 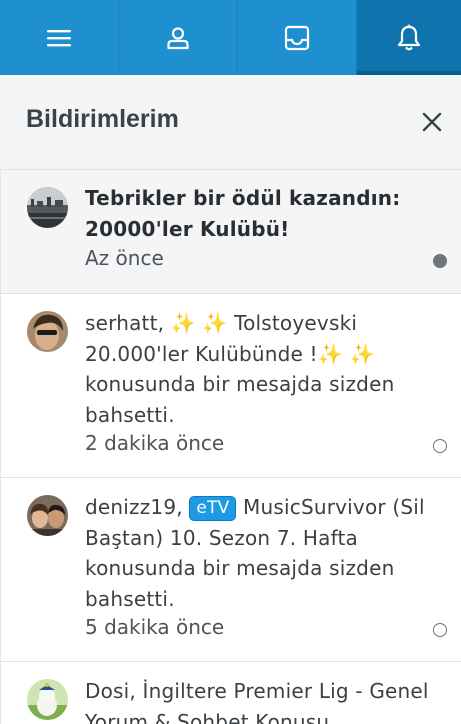 I want to click on topic-title-line2: Yorum & Sohbet Konusu, so click(x=207, y=716).